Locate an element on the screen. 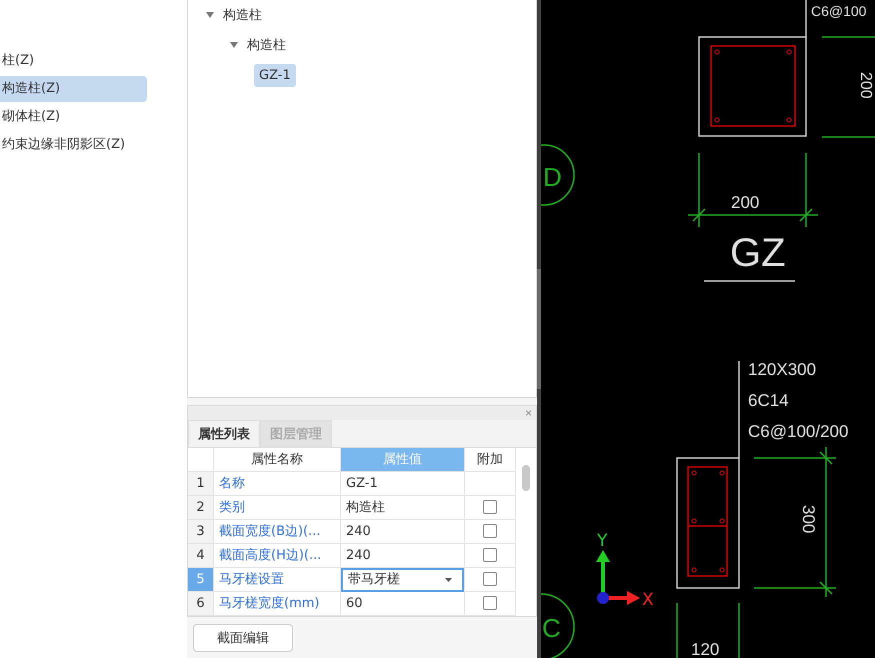  column-header: 属性名称 is located at coordinates (277, 460).